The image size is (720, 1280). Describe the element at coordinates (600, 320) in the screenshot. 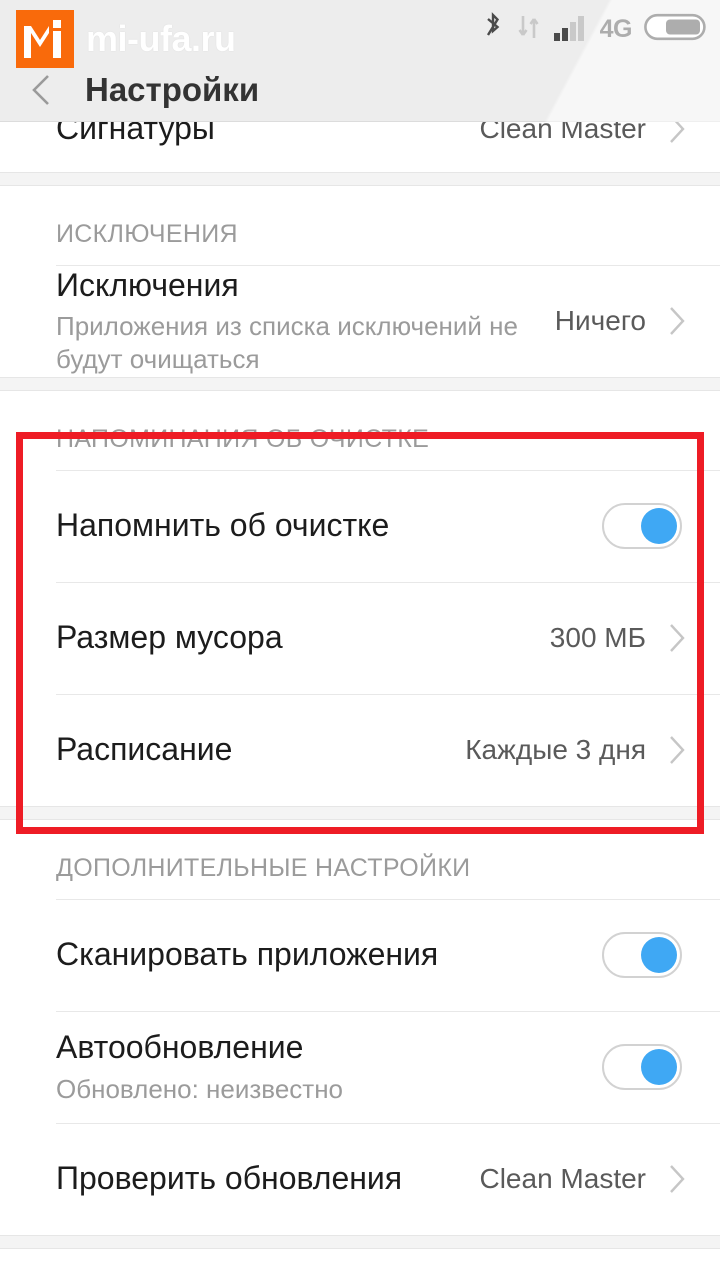

I see `row-value: Ничего` at that location.